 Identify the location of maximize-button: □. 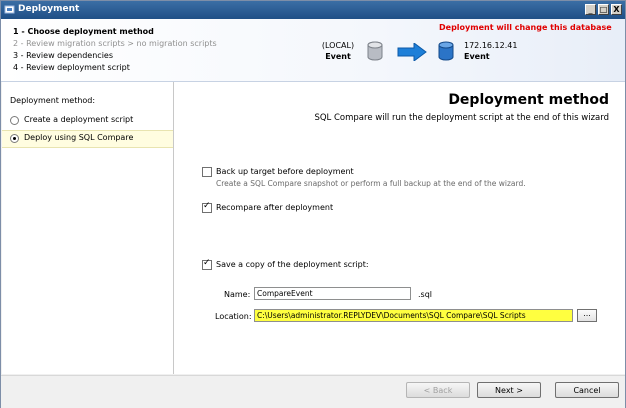
(603, 9).